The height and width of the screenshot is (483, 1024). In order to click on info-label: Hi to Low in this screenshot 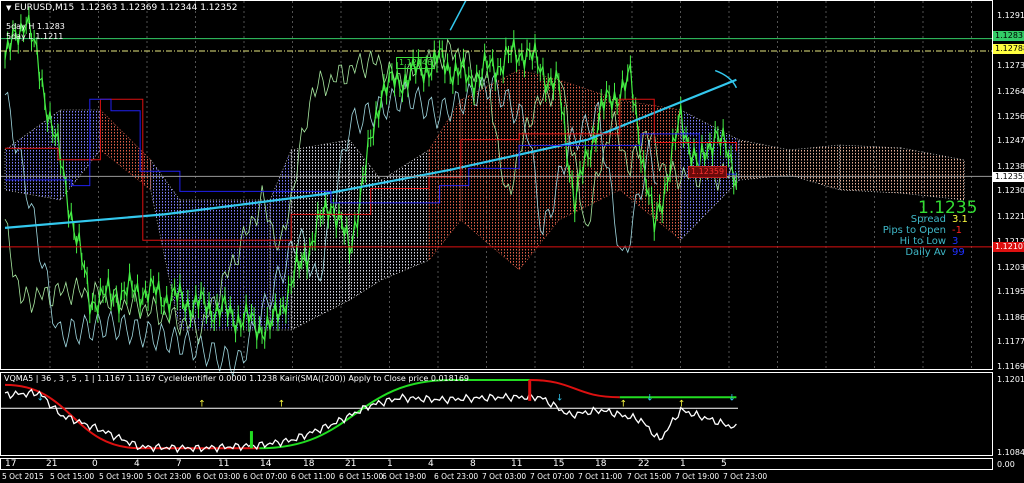, I will do `click(922, 241)`.